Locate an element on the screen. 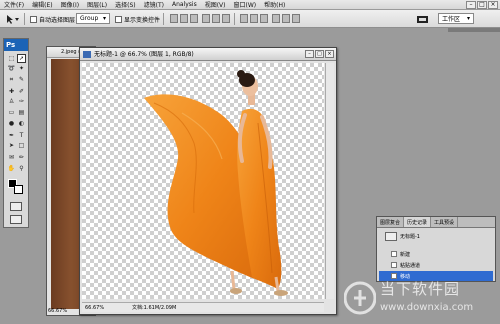 The height and width of the screenshot is (324, 500). move-tool-icon is located at coordinates (13, 19).